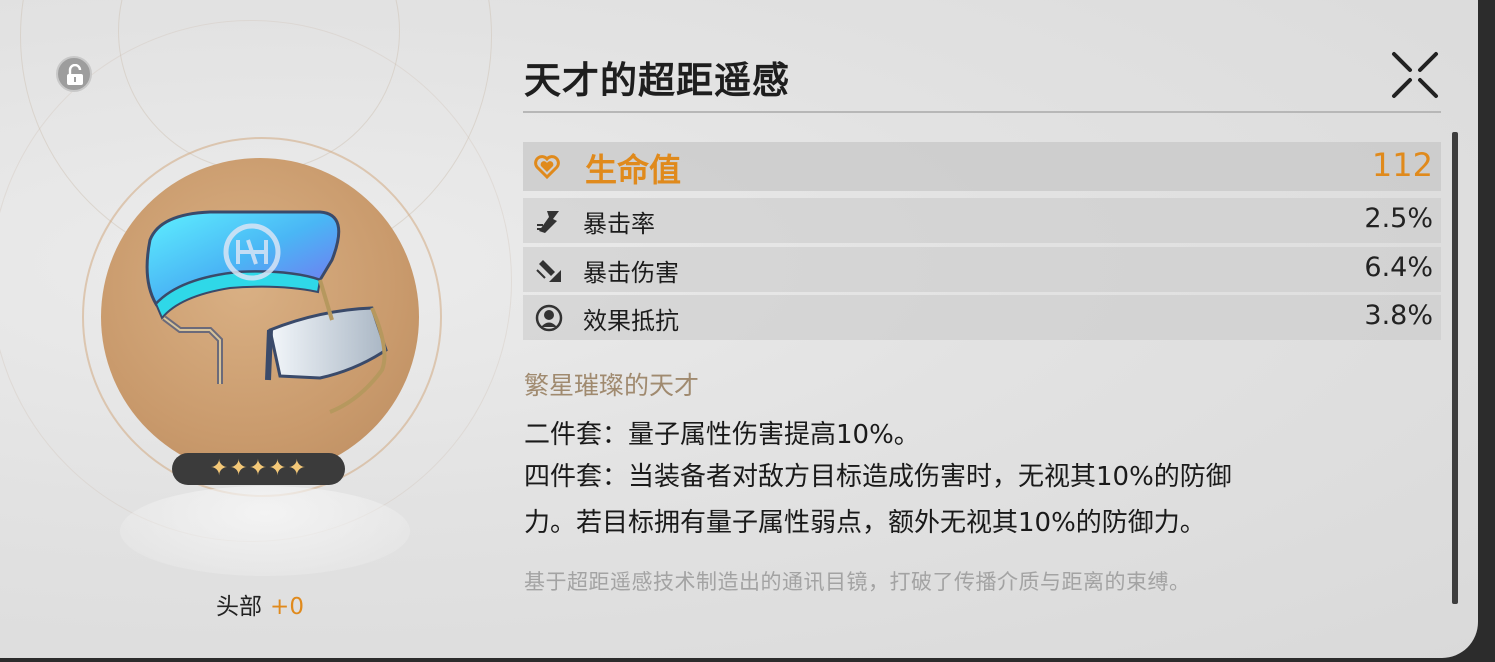 Image resolution: width=1495 pixels, height=662 pixels. I want to click on relic-slot-level: 头部 +0, so click(260, 604).